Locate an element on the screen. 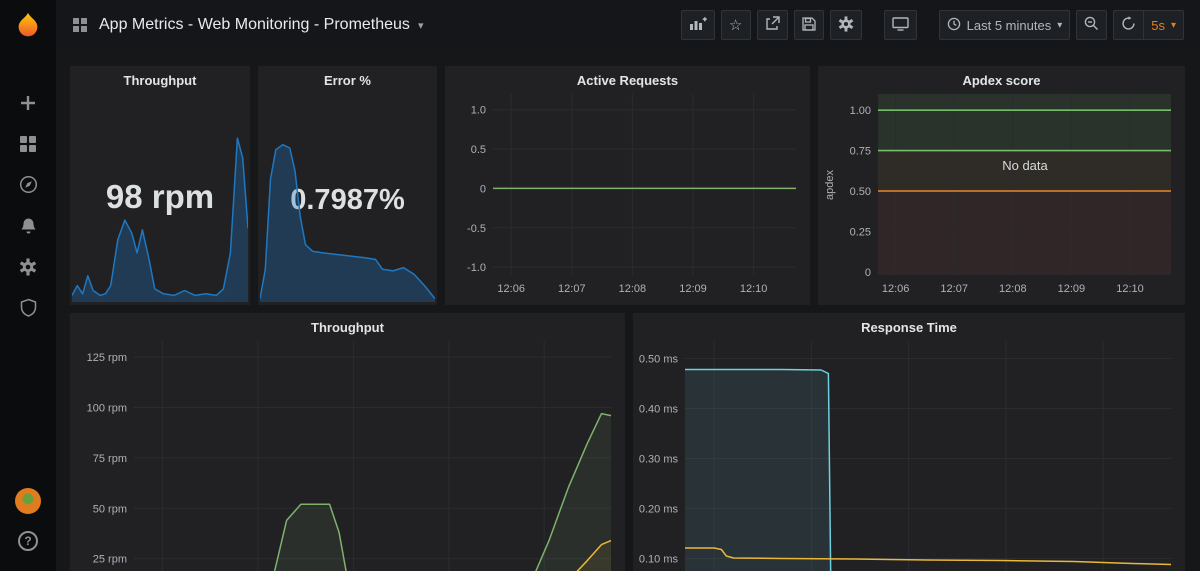 The height and width of the screenshot is (571, 1200). share-icon is located at coordinates (772, 25).